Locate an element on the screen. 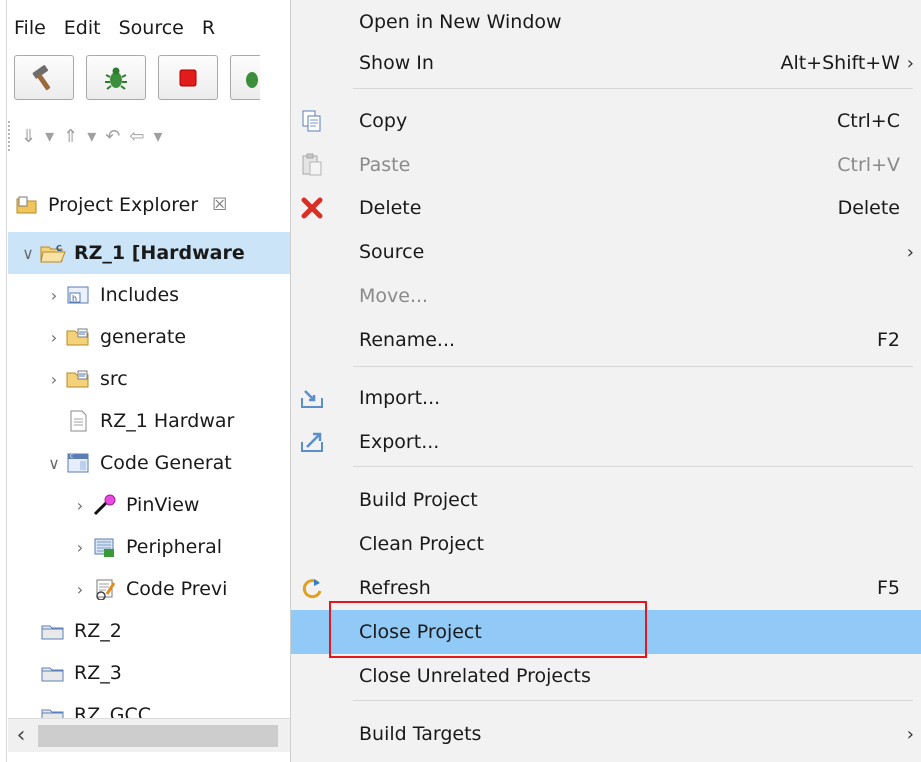 The image size is (921, 762). file-icon is located at coordinates (79, 421).